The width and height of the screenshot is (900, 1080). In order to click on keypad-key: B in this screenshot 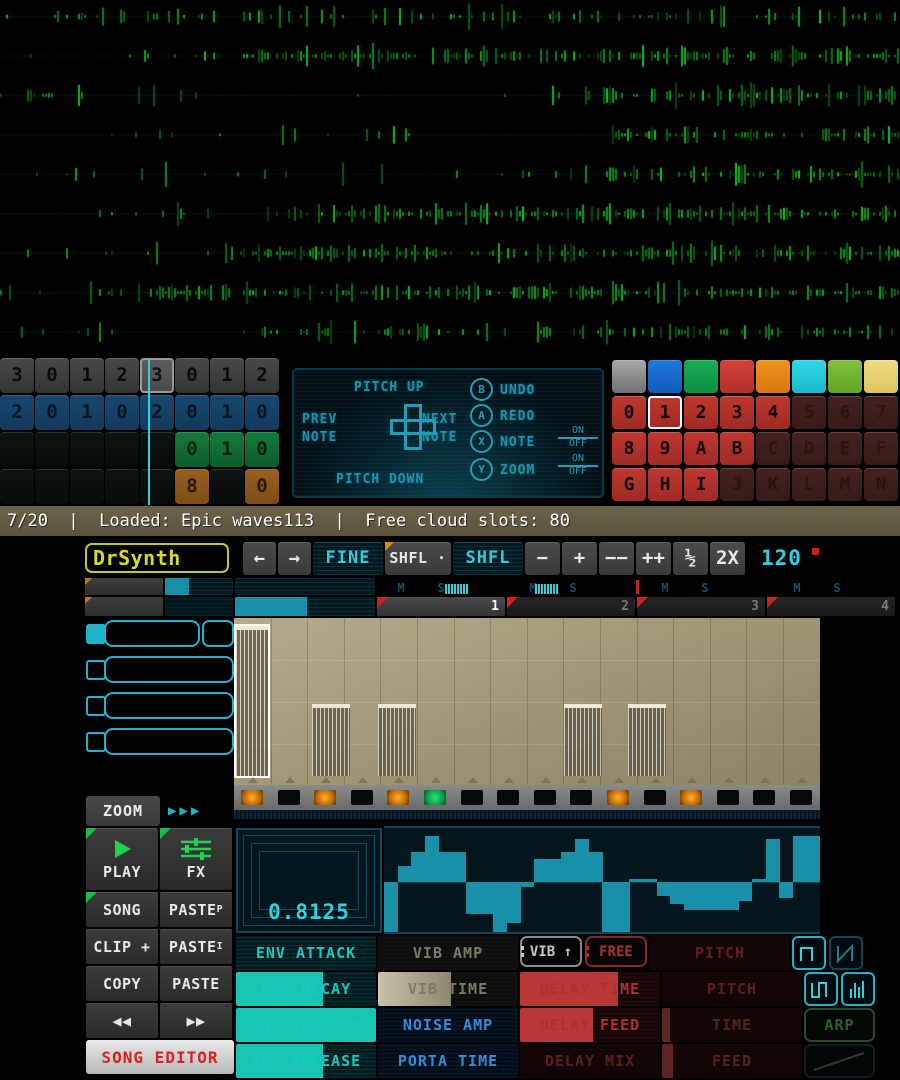, I will do `click(737, 448)`.